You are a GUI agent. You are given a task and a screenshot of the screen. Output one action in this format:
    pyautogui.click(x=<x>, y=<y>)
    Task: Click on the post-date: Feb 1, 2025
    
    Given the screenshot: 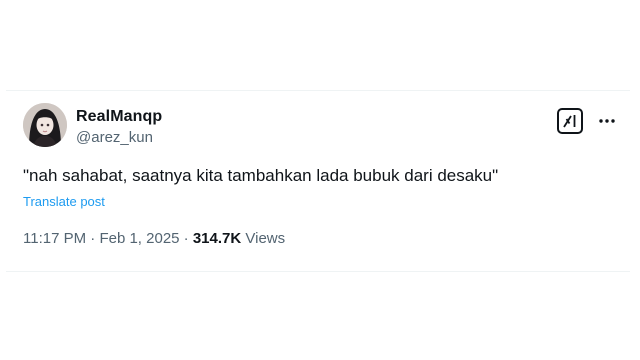 What is the action you would take?
    pyautogui.click(x=139, y=238)
    